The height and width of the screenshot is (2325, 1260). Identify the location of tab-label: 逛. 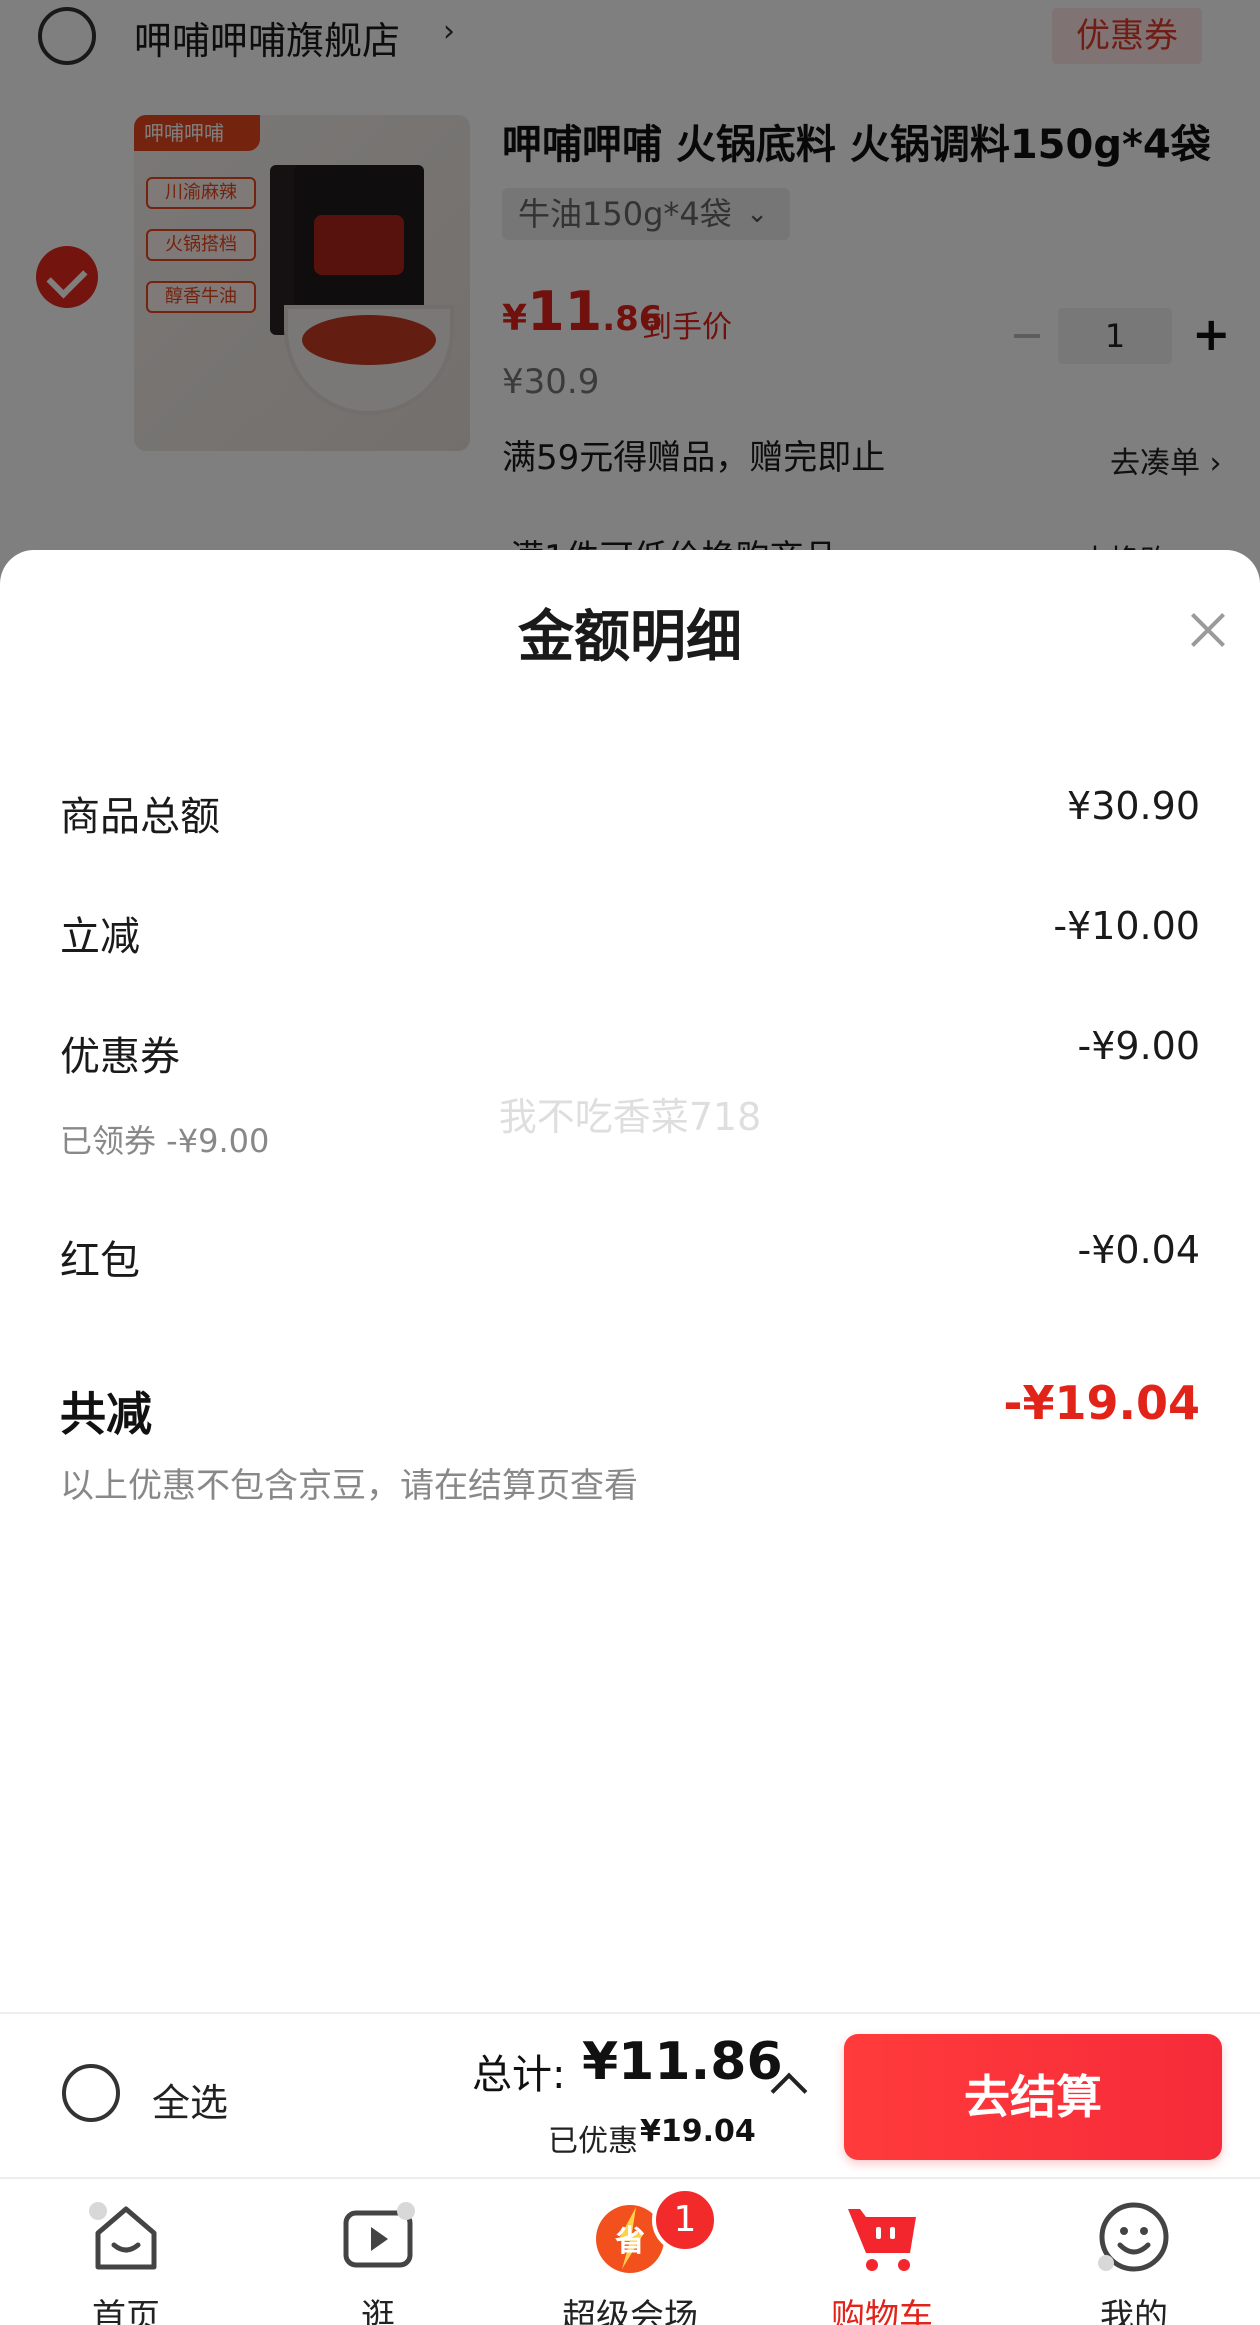
(378, 2311).